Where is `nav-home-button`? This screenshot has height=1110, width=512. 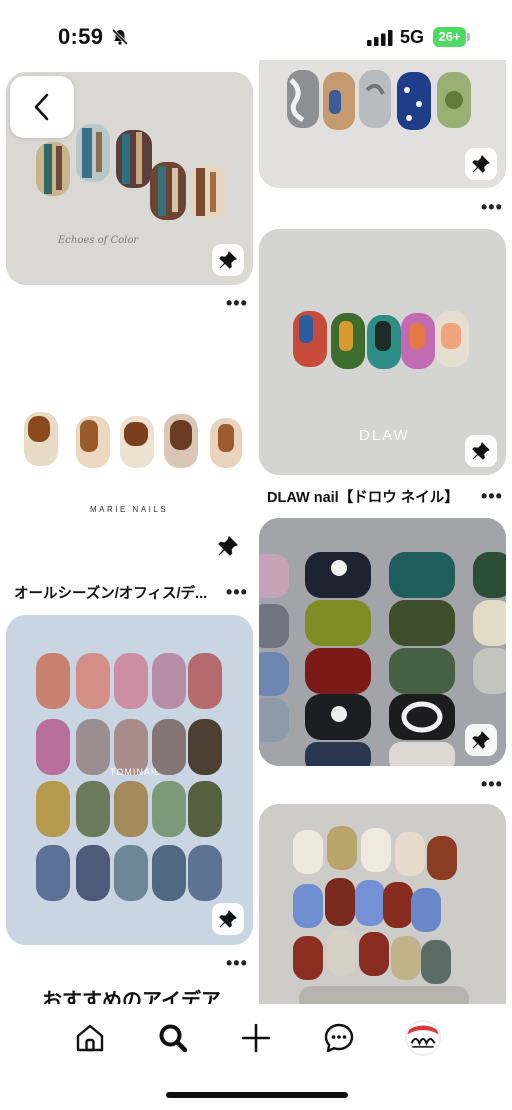 nav-home-button is located at coordinates (90, 1038).